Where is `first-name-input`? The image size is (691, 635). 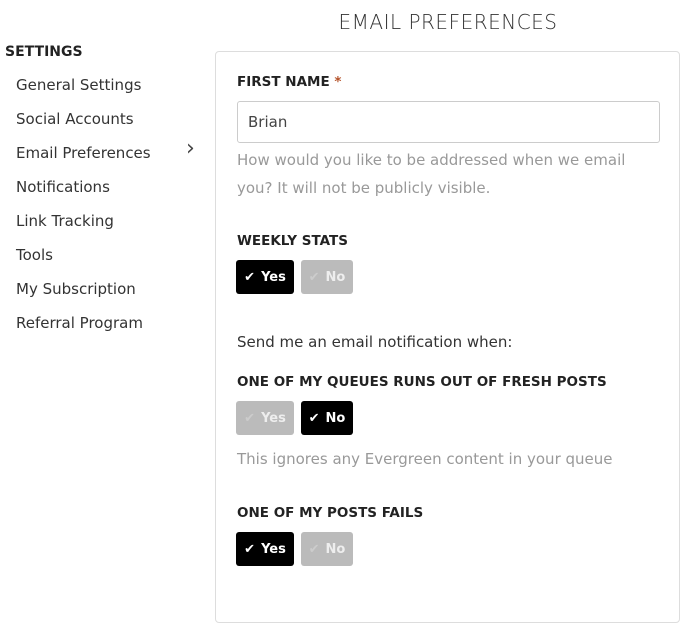 first-name-input is located at coordinates (448, 122).